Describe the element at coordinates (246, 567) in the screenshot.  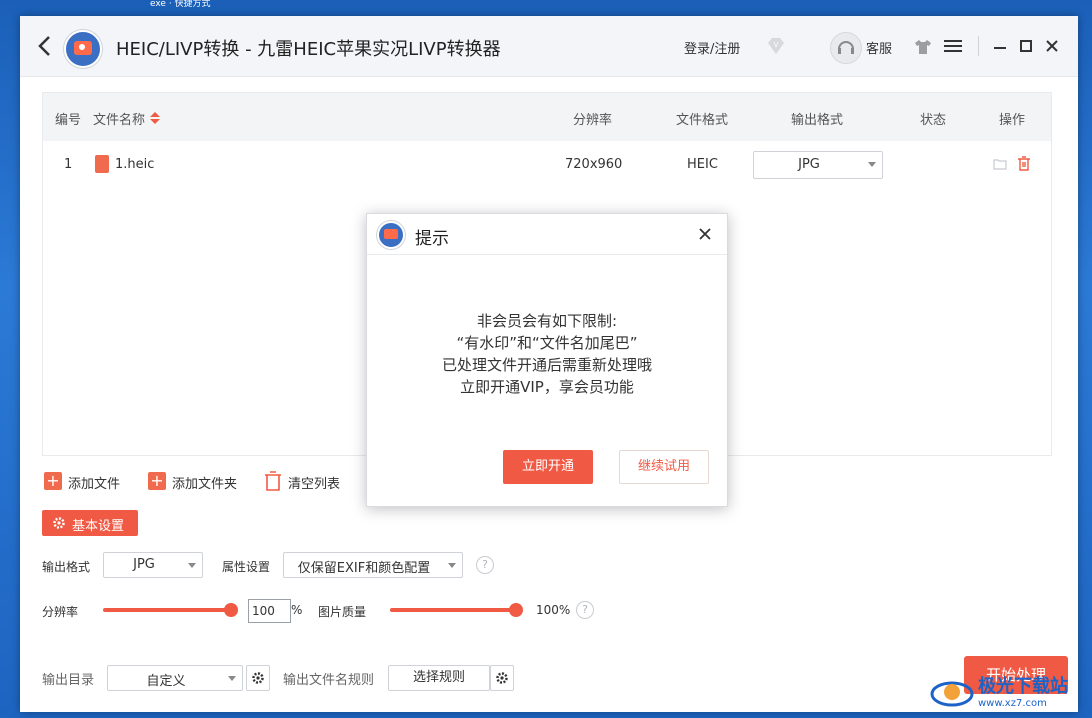
I see `attr-settings-label: 属性设置` at that location.